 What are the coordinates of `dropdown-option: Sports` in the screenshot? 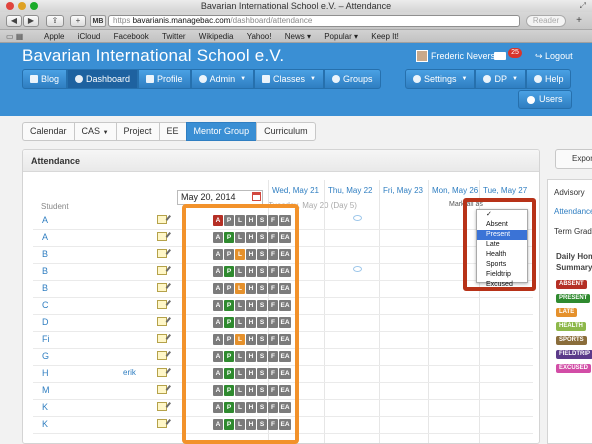 It's located at (502, 265).